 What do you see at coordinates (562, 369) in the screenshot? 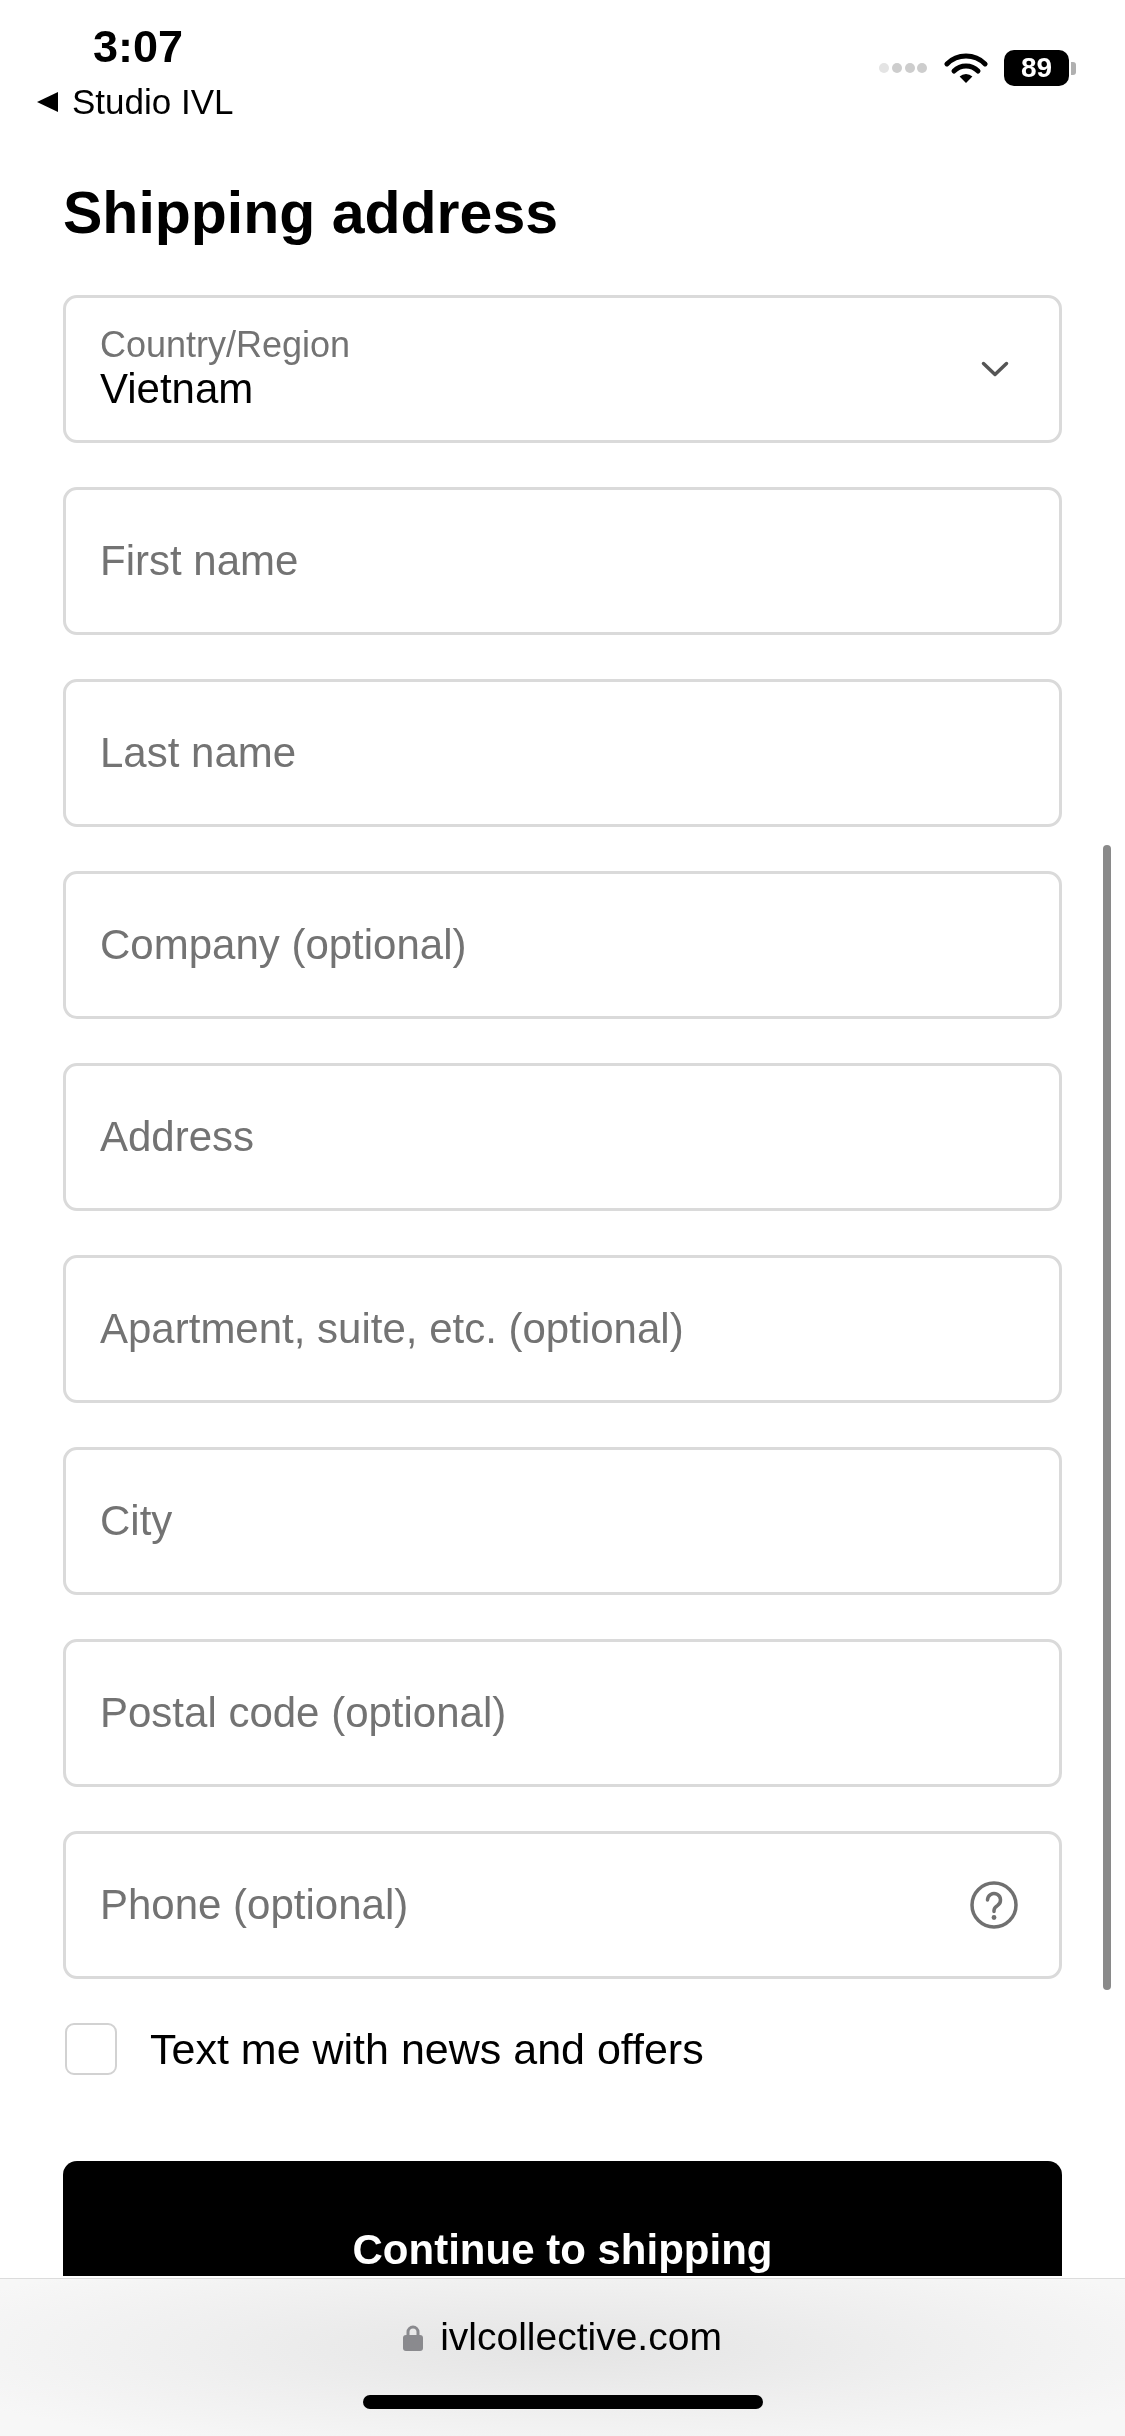
I see `dropdown-field: Country/Region Vietnam` at bounding box center [562, 369].